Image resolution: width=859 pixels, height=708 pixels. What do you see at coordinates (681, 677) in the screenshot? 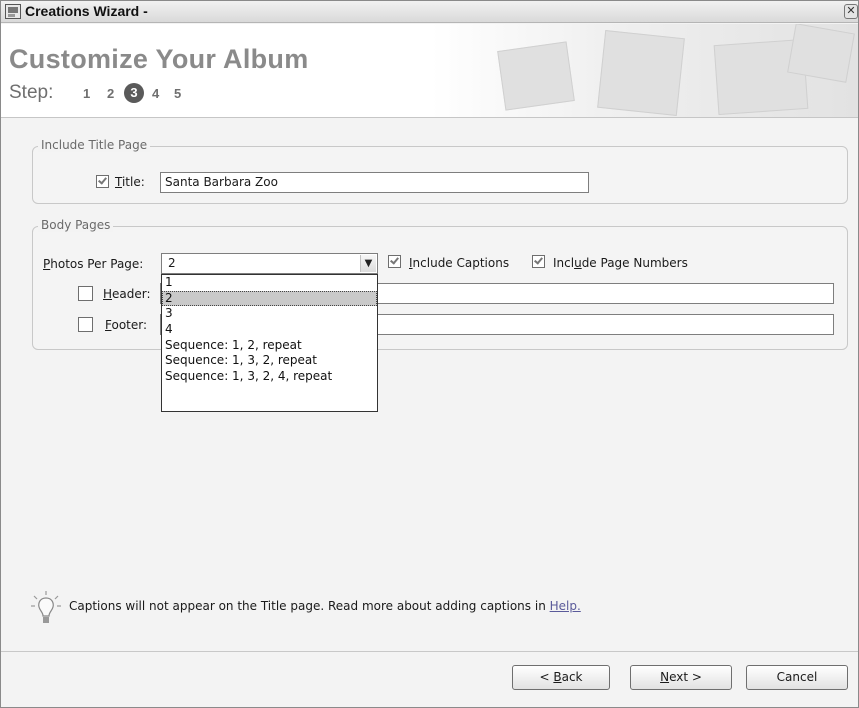
I see `next-button: Next >` at bounding box center [681, 677].